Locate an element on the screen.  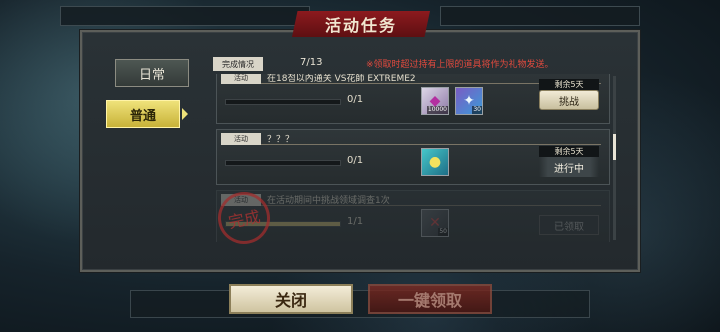
close-button: 关闭 is located at coordinates (291, 299).